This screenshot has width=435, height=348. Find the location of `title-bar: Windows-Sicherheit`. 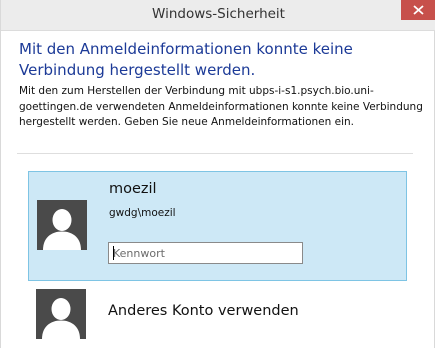

title-bar: Windows-Sicherheit is located at coordinates (218, 15).